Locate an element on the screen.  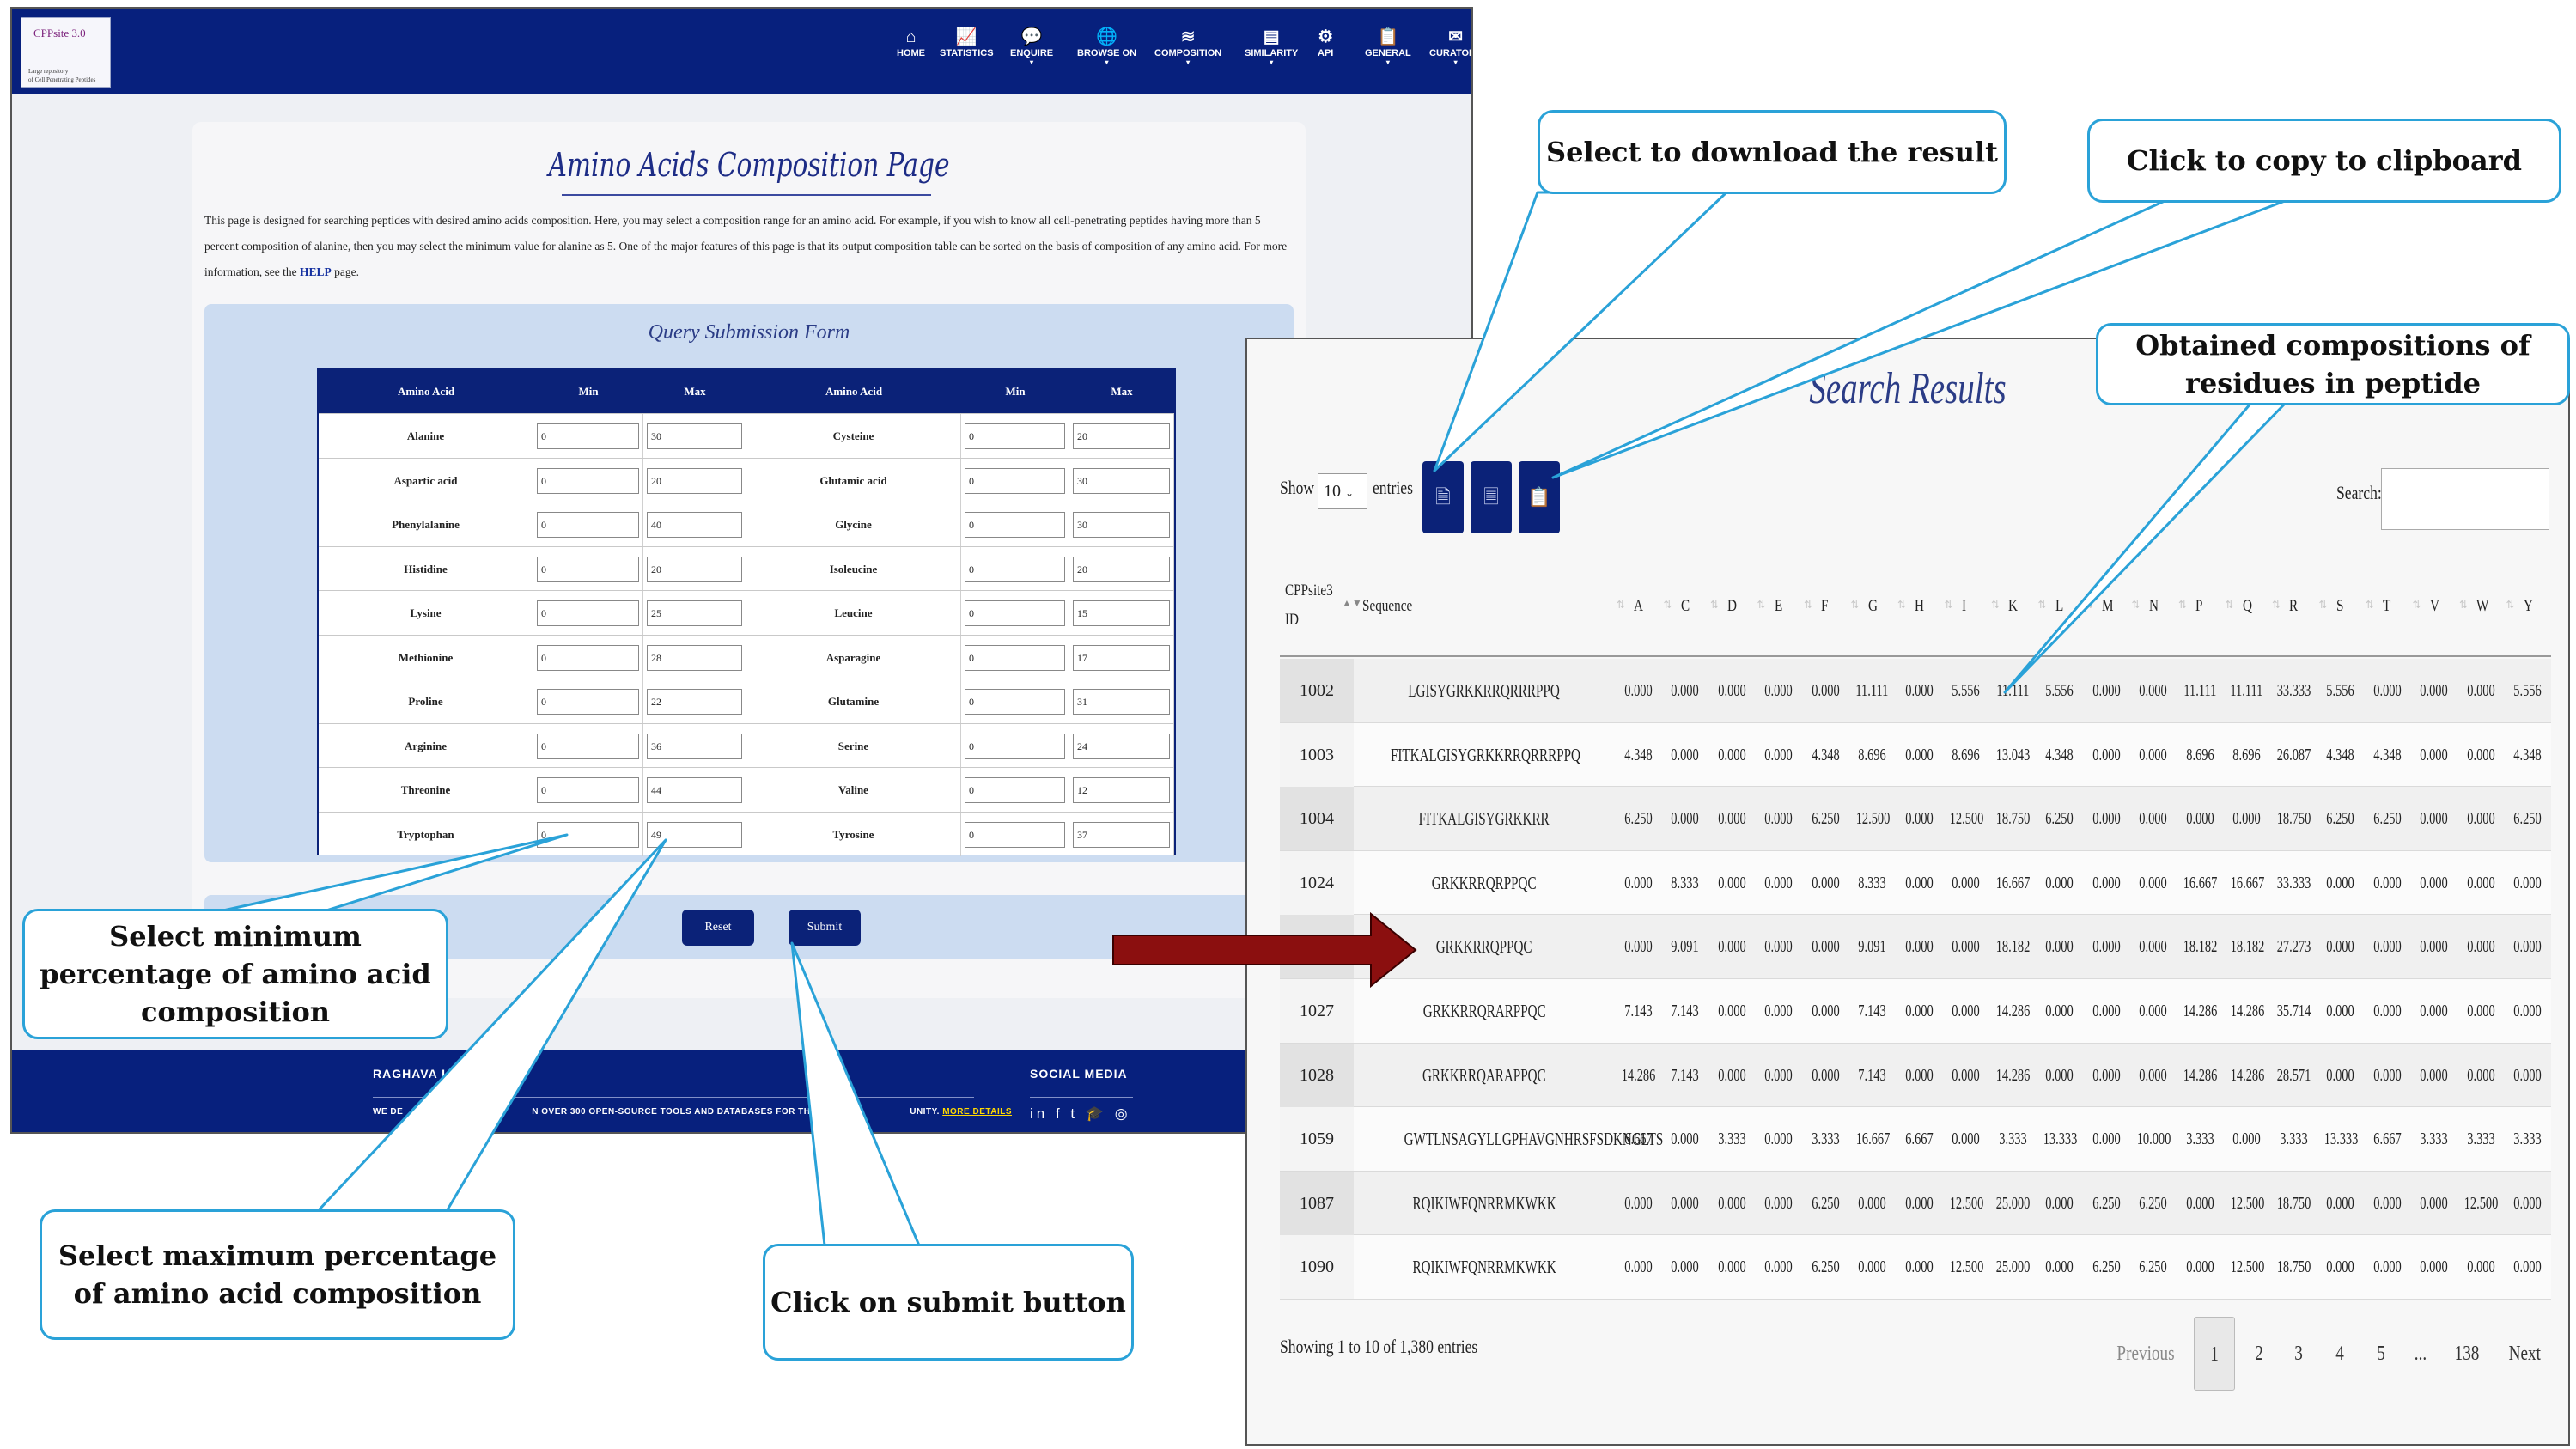
nav-item-enquire: 💬 ENQUIRE ▾ is located at coordinates (1031, 46).